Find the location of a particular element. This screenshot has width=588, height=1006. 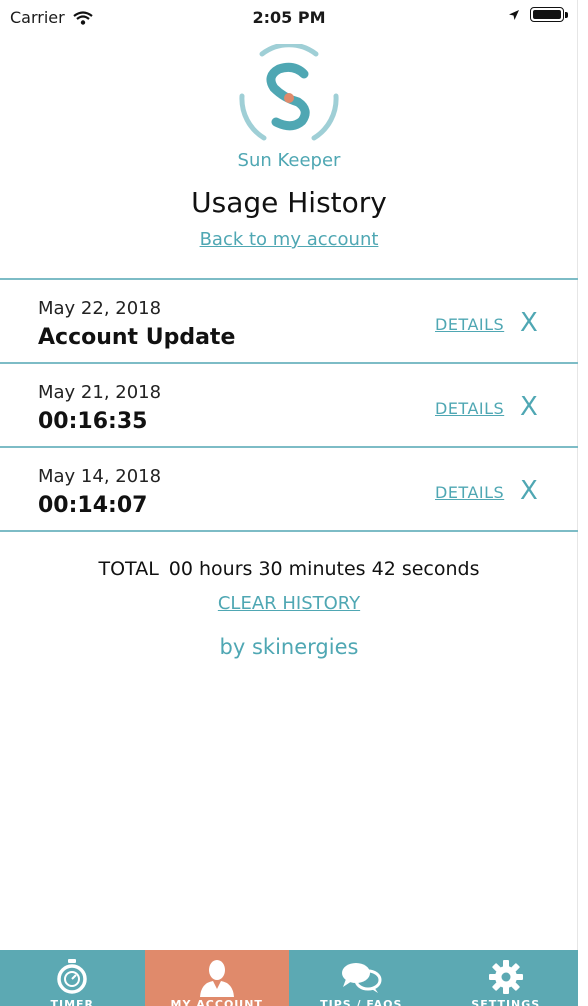

user-icon is located at coordinates (216, 978).